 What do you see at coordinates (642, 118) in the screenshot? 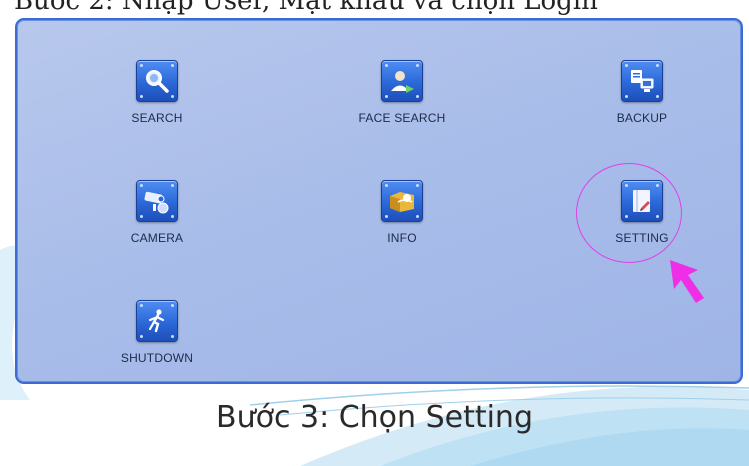
I see `menu-label-backup: BACKUP` at bounding box center [642, 118].